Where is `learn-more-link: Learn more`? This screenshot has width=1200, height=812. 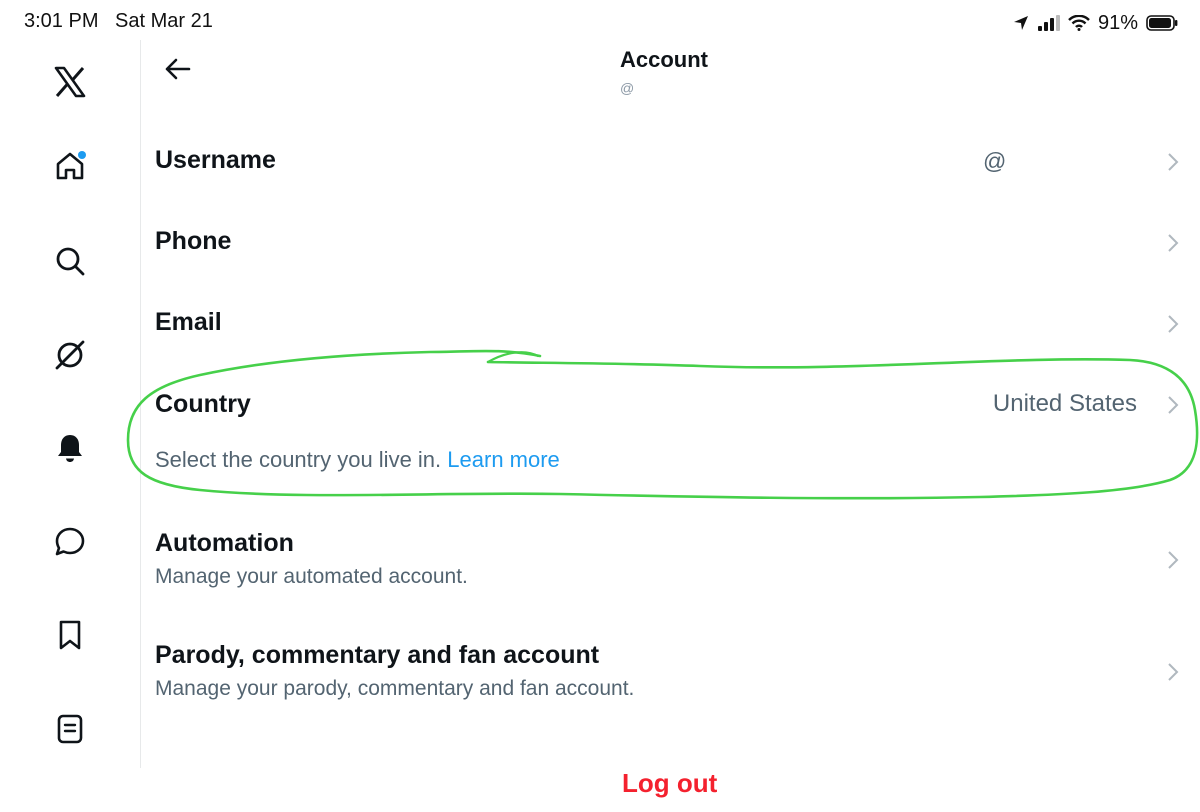
learn-more-link: Learn more is located at coordinates (503, 459).